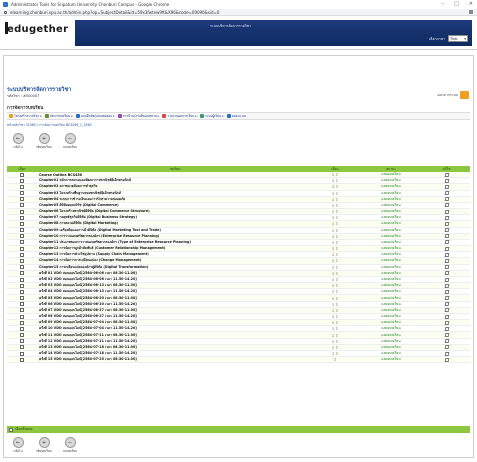 This screenshot has height=462, width=477. Describe the element at coordinates (453, 95) in the screenshot. I see `logout-link: ออกจากระบบ` at that location.